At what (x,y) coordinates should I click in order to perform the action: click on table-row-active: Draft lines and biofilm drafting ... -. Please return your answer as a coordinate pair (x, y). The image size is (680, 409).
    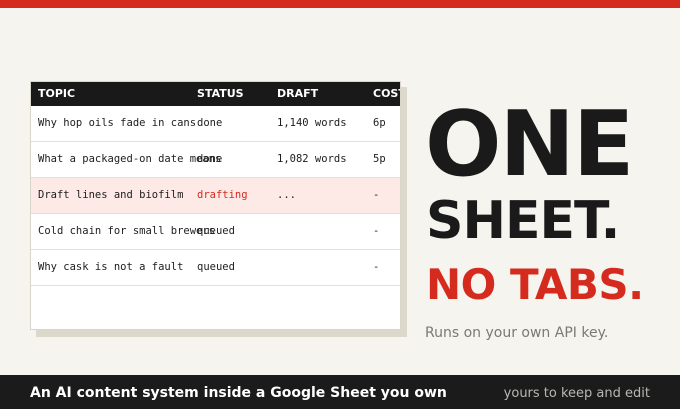
    Looking at the image, I should click on (215, 196).